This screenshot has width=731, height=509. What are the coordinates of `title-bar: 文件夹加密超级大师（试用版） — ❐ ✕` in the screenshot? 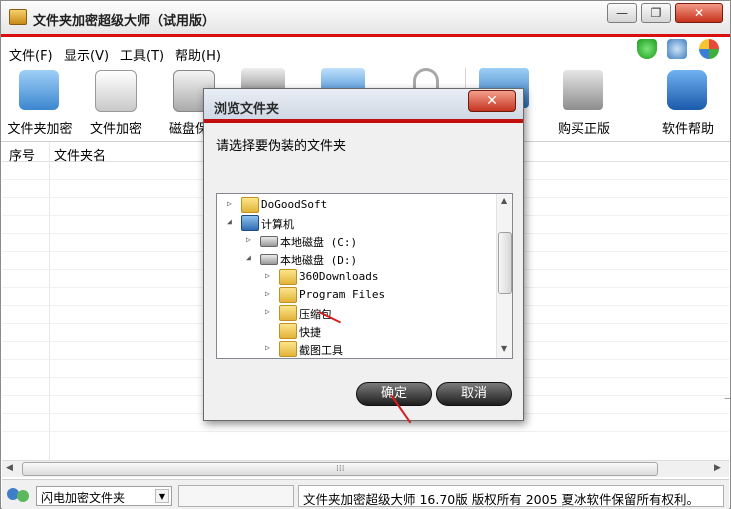 It's located at (365, 19).